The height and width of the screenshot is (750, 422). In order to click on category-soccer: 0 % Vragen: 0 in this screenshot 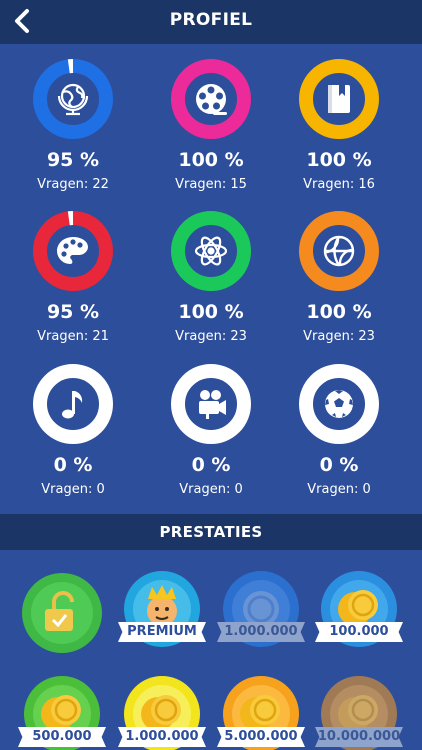, I will do `click(339, 429)`.